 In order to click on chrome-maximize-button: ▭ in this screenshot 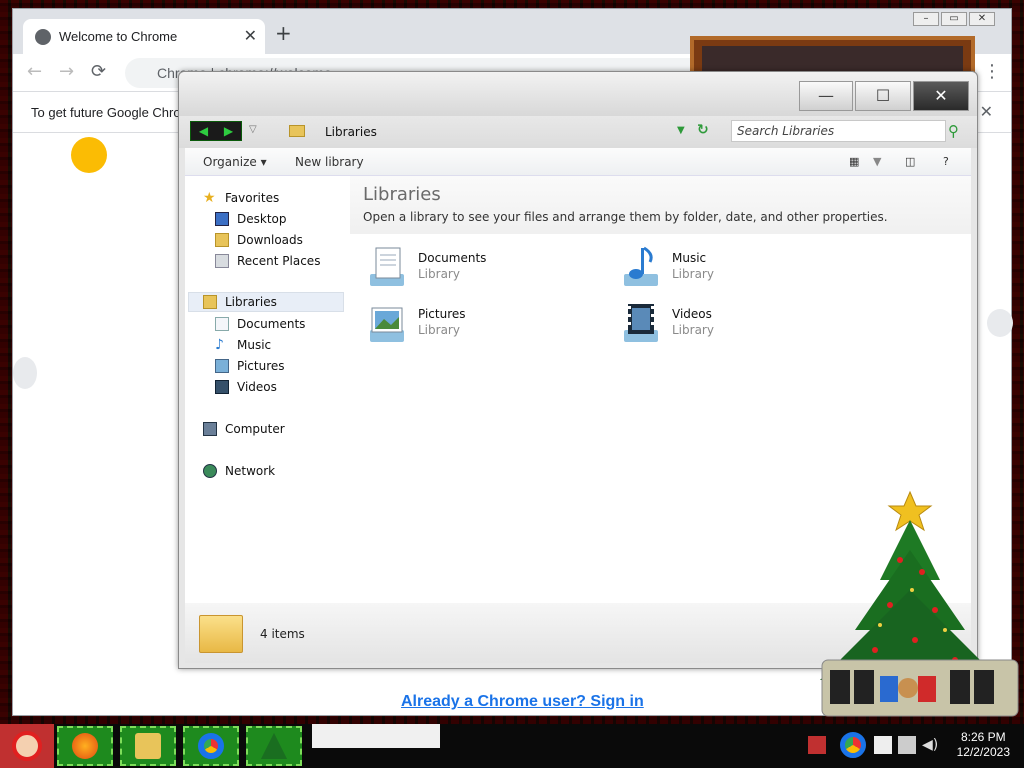, I will do `click(954, 19)`.